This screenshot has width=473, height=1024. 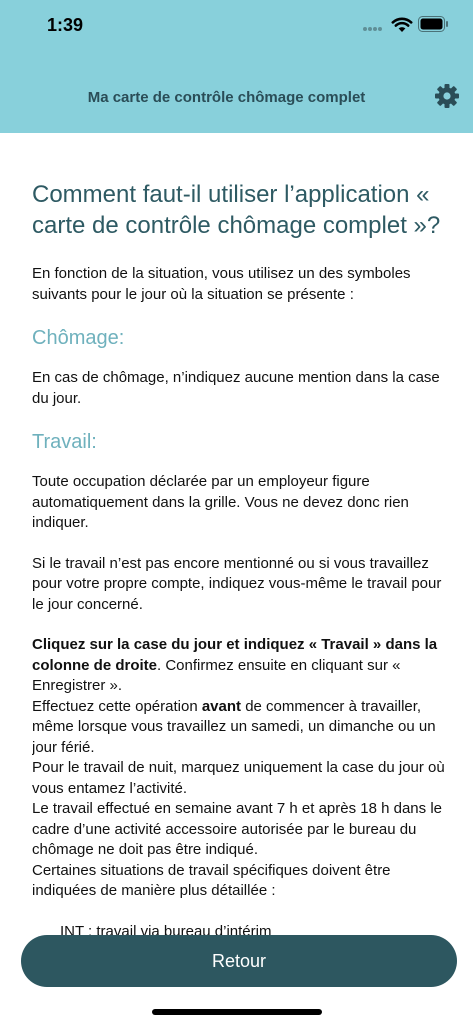 I want to click on instruction-before-bold: avant, so click(x=221, y=706).